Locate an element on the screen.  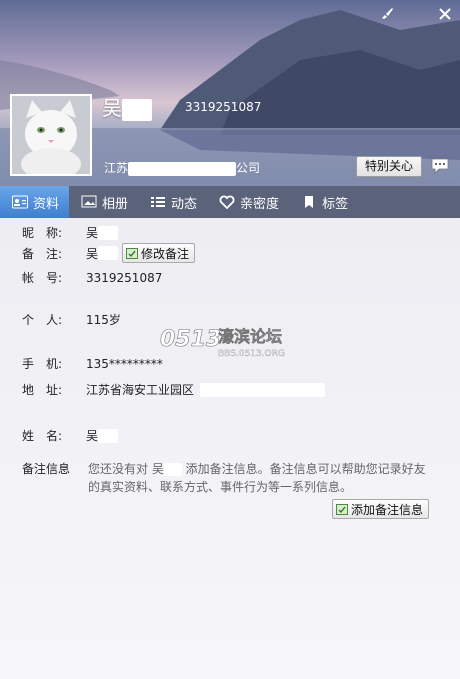
list-icon is located at coordinates (158, 202).